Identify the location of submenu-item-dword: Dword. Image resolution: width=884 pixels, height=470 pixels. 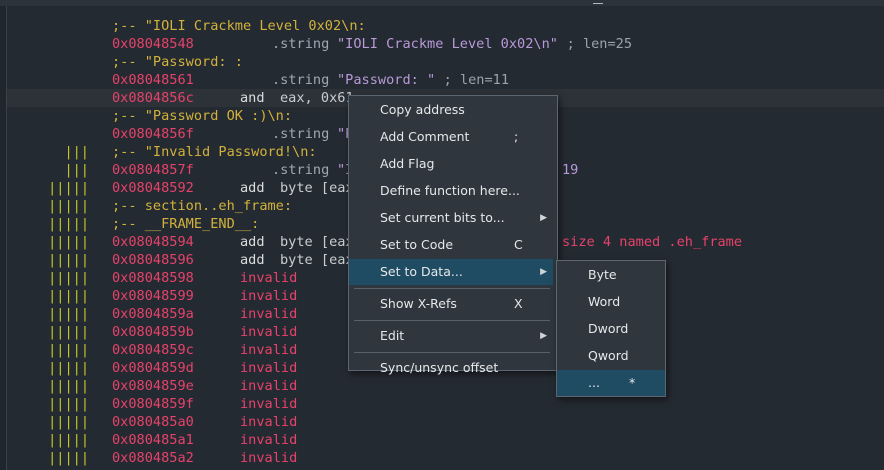
(611, 329).